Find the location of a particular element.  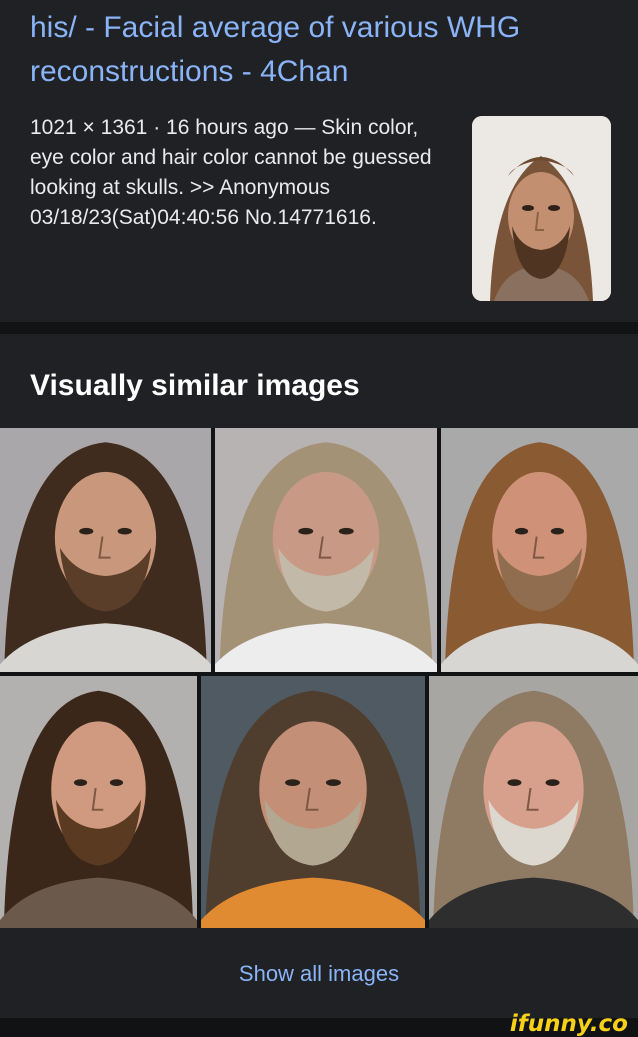

visually-similar-heading: Visually similar images is located at coordinates (195, 385).